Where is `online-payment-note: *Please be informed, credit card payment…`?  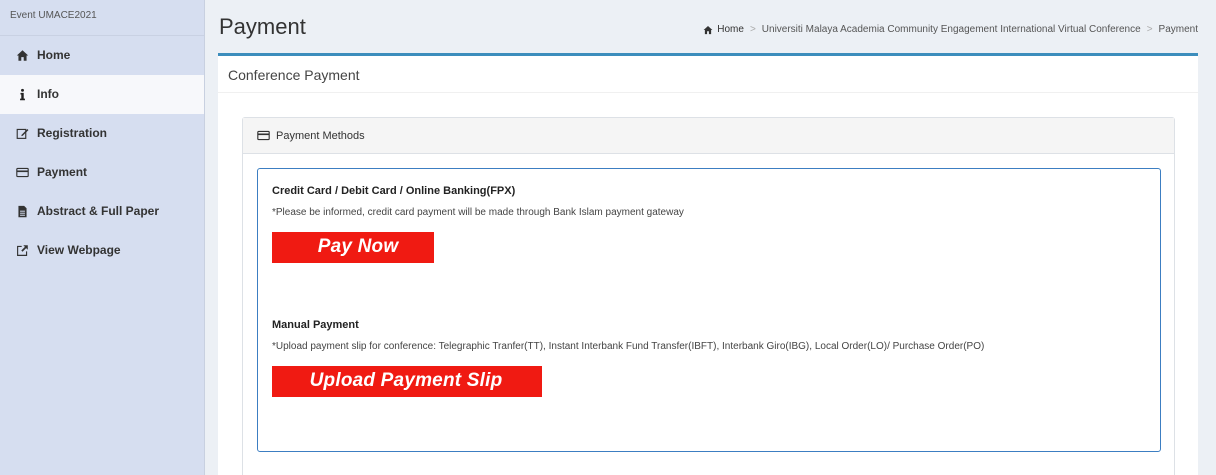 online-payment-note: *Please be informed, credit card payment… is located at coordinates (478, 212).